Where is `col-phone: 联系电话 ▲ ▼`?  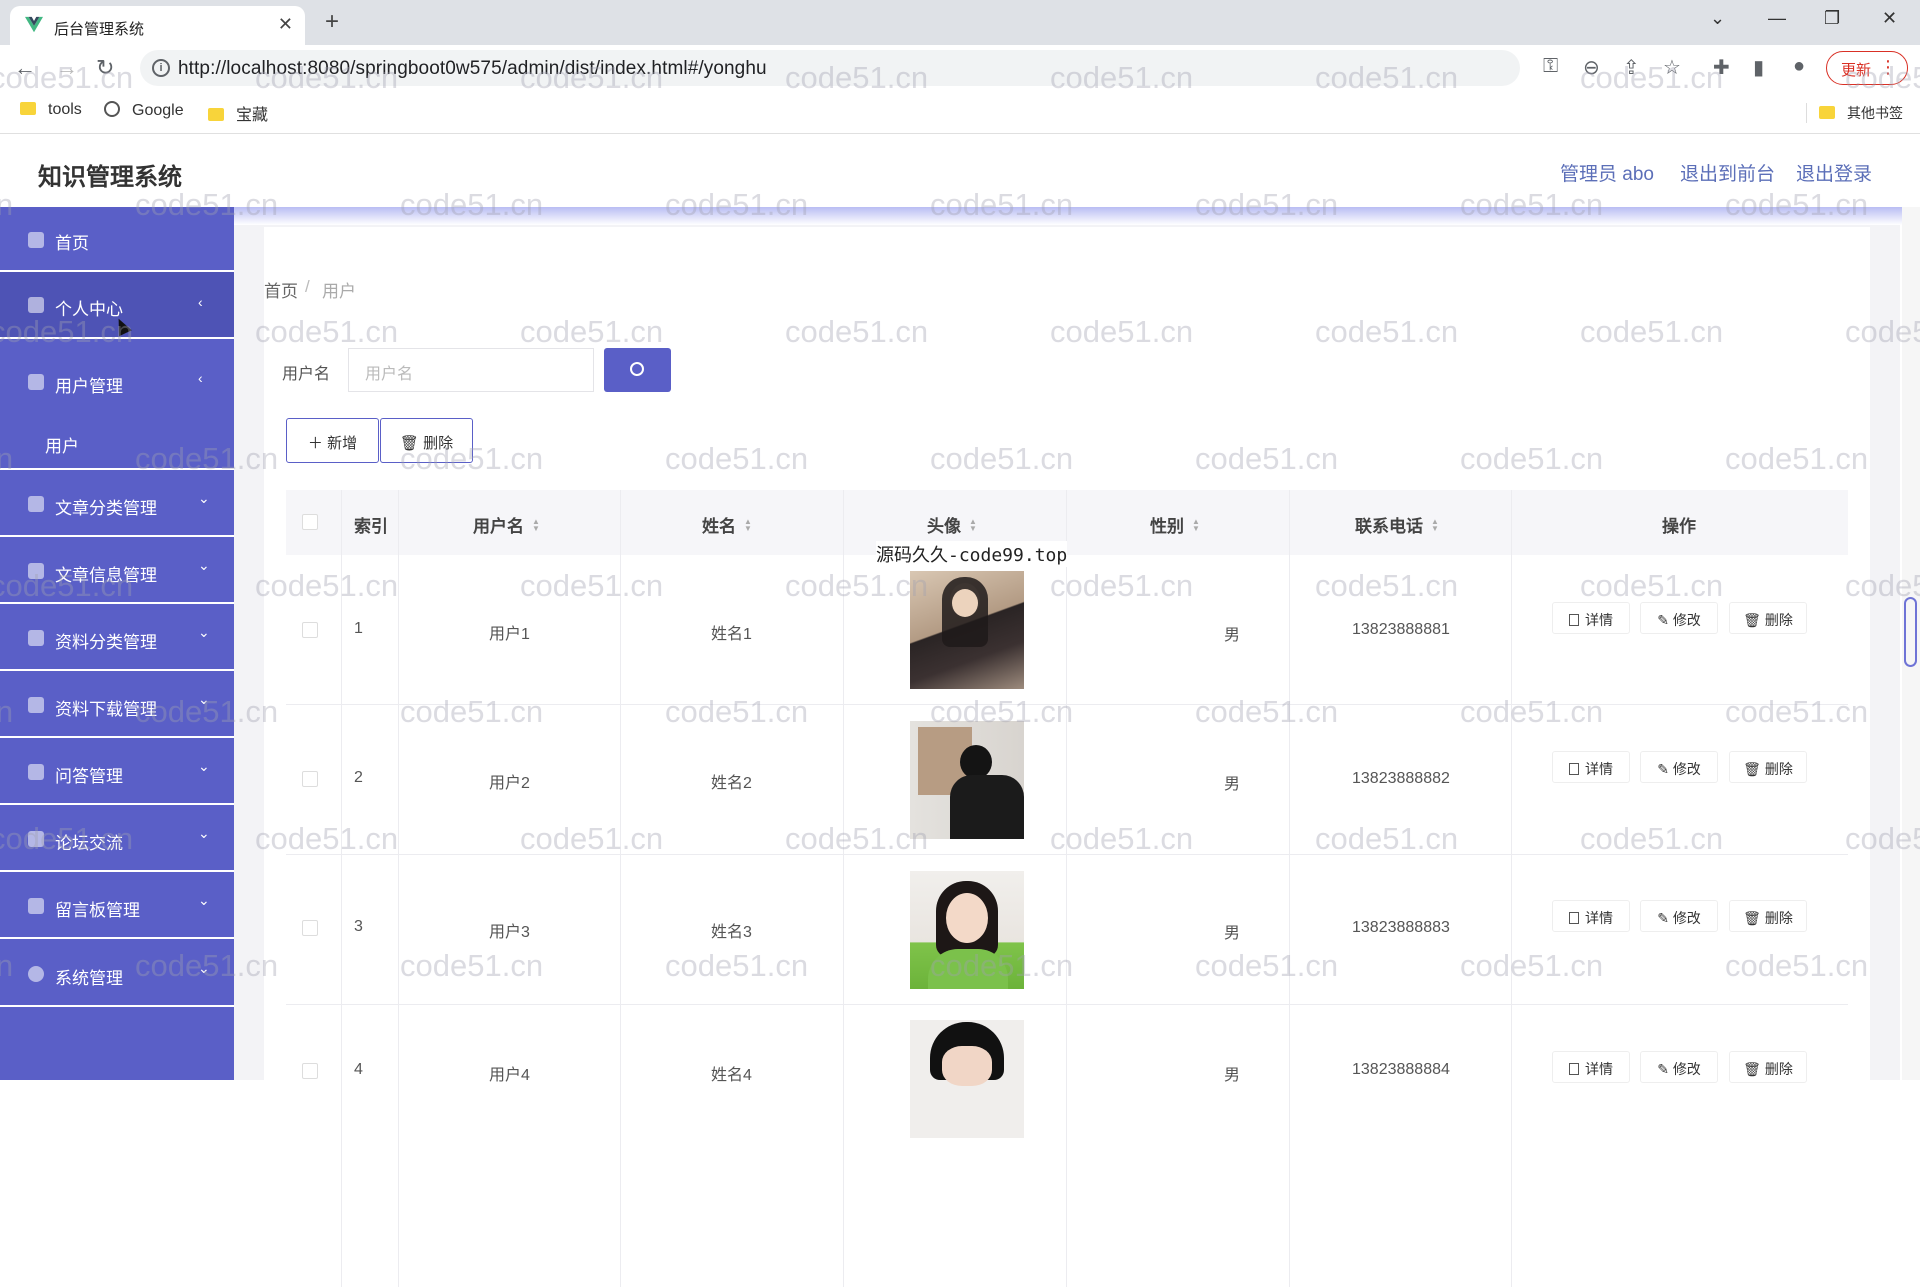
col-phone: 联系电话 ▲ ▼ is located at coordinates (1397, 524).